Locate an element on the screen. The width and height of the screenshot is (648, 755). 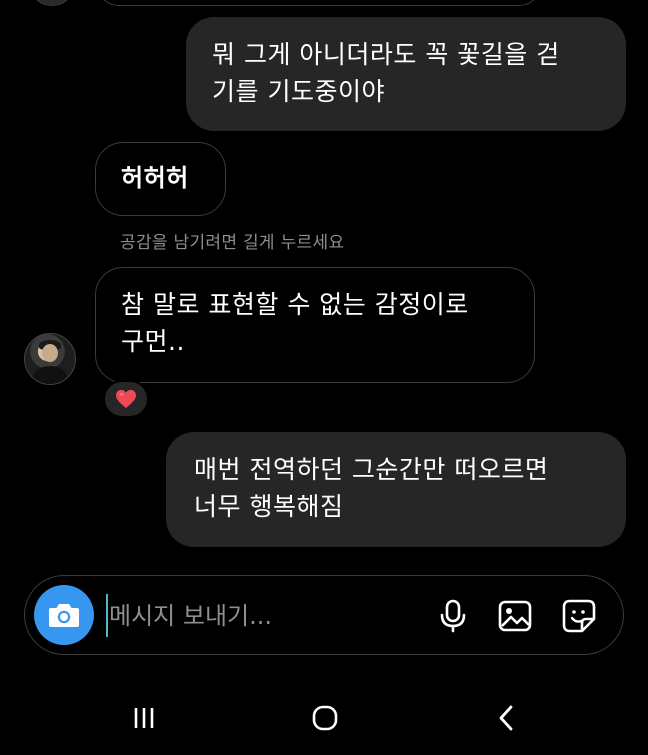
recent-apps-icon is located at coordinates (144, 718).